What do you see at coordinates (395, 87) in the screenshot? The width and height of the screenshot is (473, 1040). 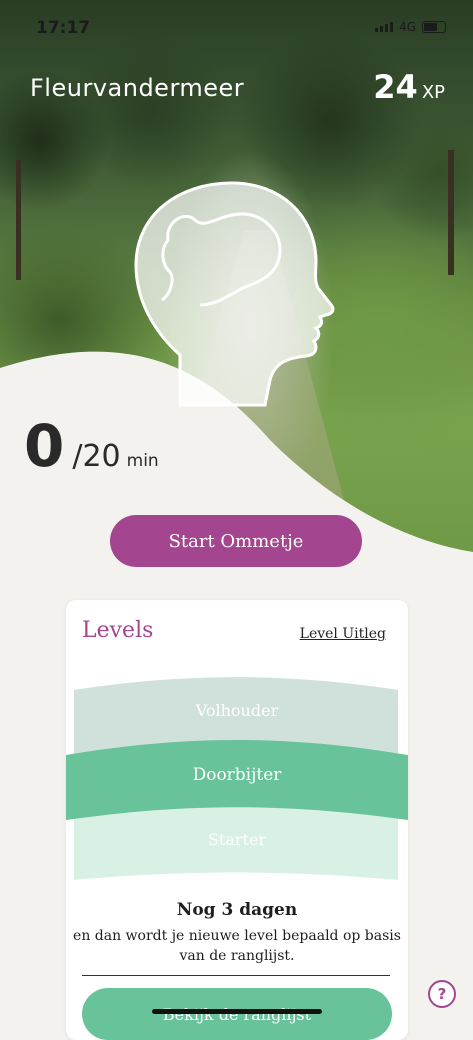 I see `xp-value: 24` at bounding box center [395, 87].